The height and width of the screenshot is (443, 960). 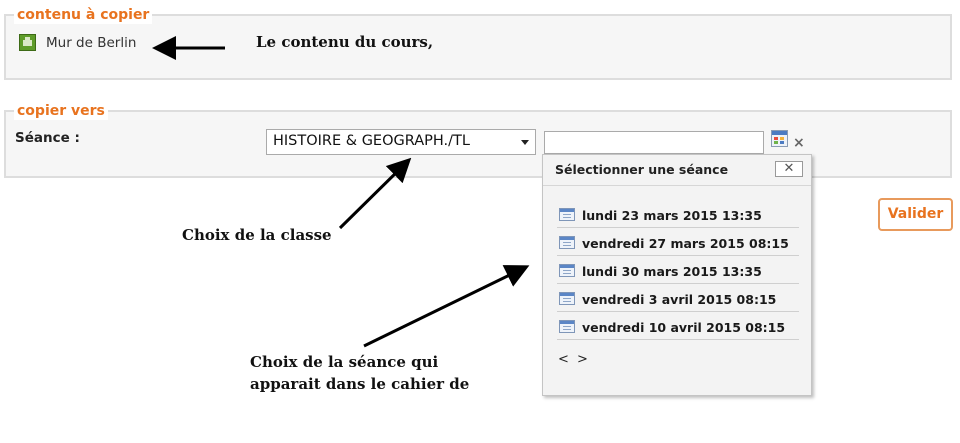 What do you see at coordinates (375, 193) in the screenshot?
I see `arrow-to-class-select` at bounding box center [375, 193].